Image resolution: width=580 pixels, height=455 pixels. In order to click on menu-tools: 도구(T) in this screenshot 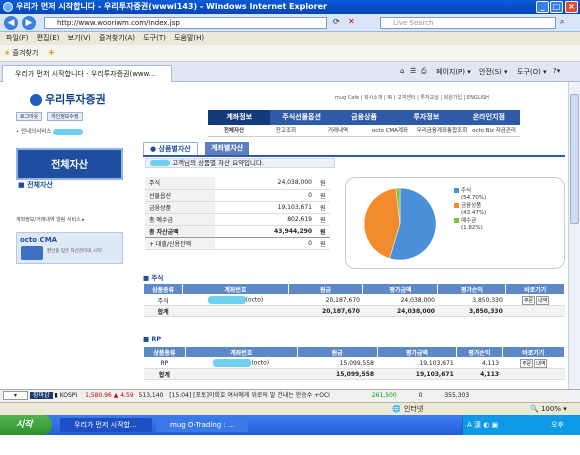, I will do `click(154, 38)`.